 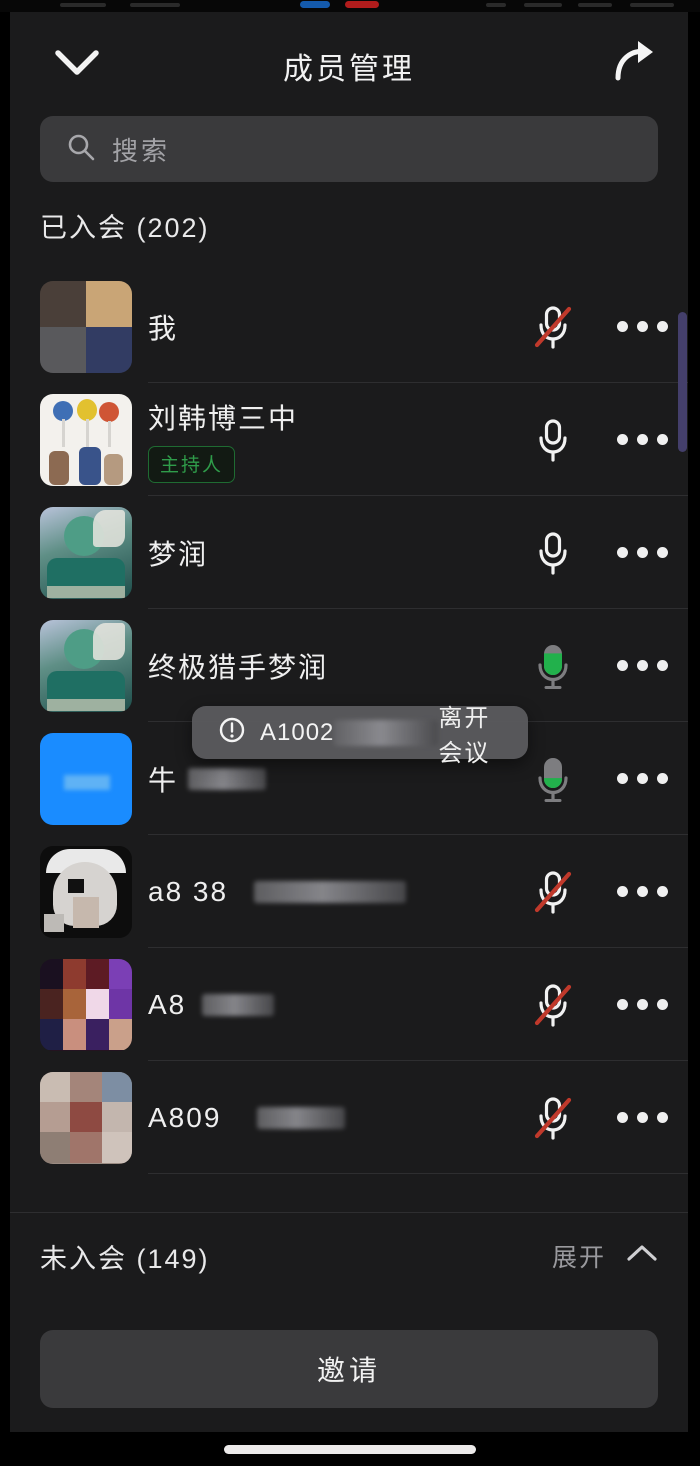 I want to click on app-header: 成员管理, so click(x=349, y=59).